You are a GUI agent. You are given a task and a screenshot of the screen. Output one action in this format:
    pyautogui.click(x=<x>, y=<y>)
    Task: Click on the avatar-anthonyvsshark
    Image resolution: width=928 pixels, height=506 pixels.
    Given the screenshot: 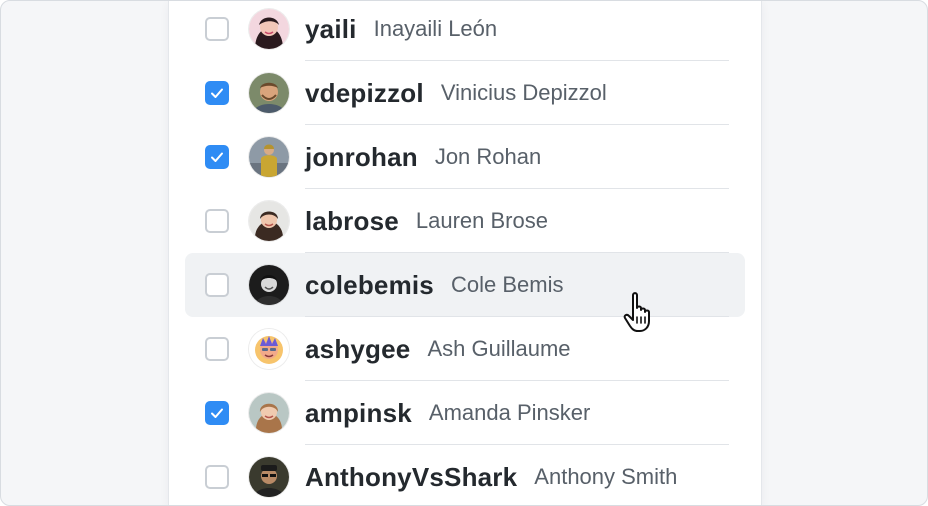 What is the action you would take?
    pyautogui.click(x=269, y=477)
    